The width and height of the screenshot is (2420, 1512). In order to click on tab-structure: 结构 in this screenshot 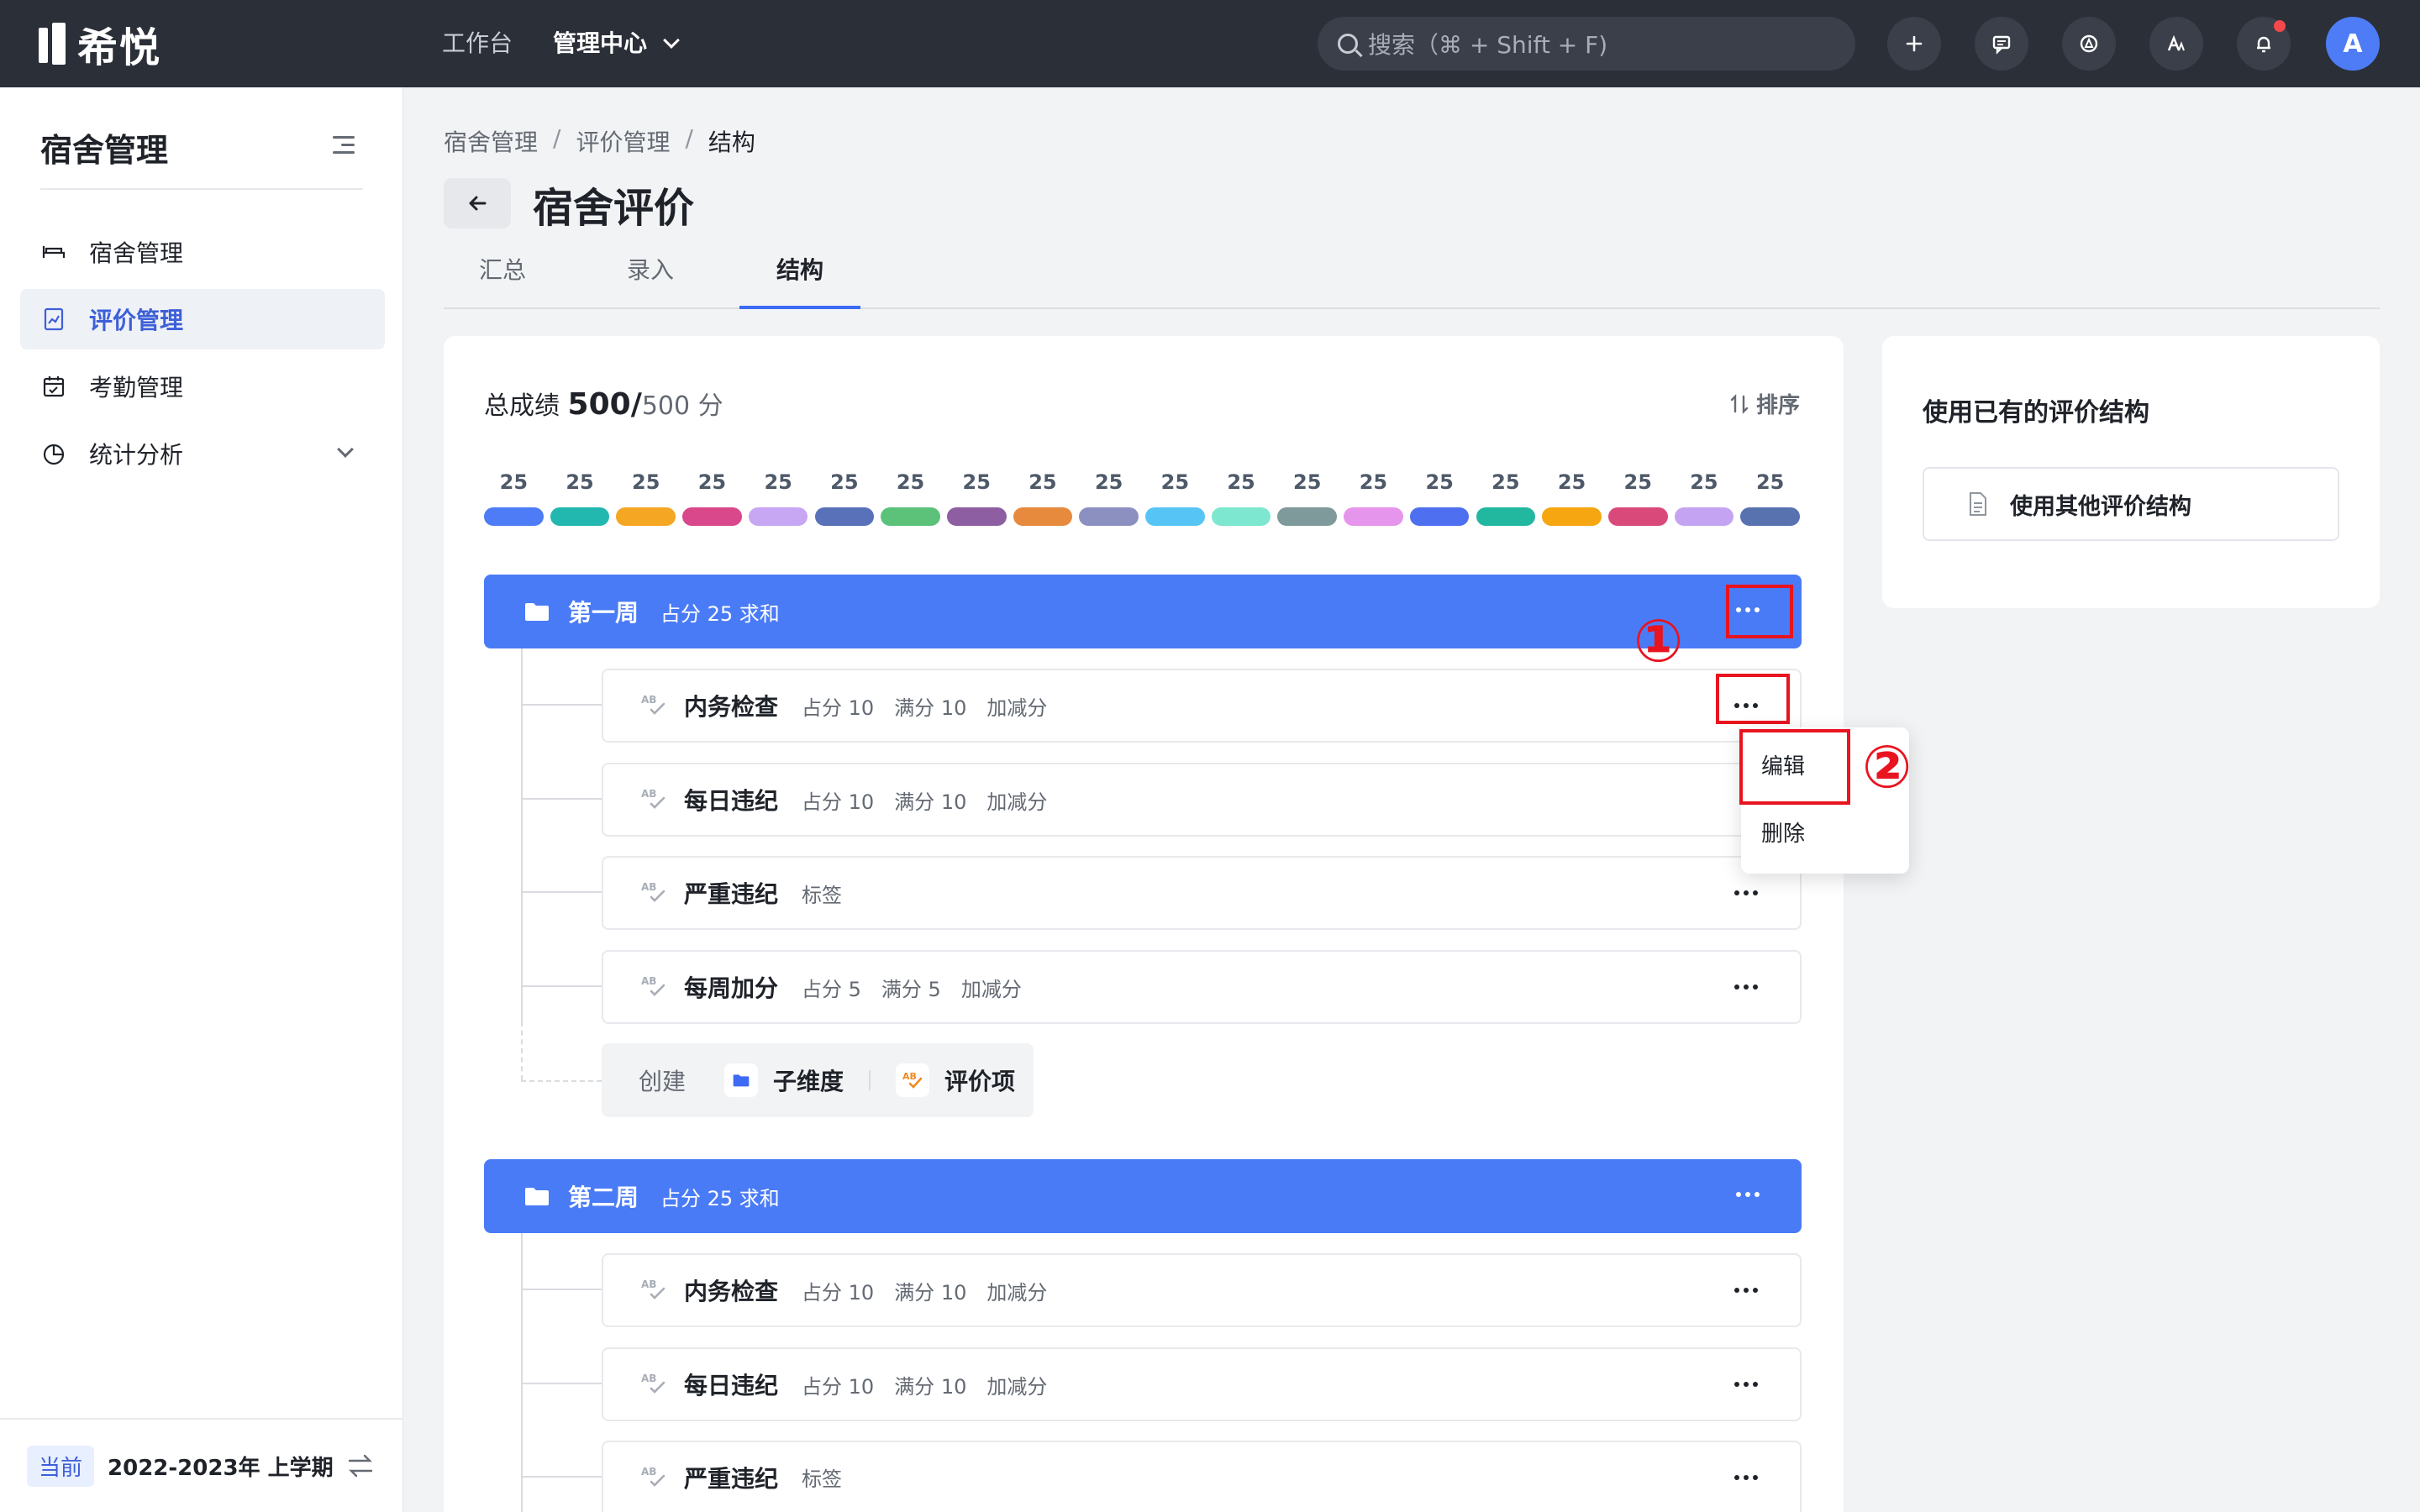, I will do `click(799, 280)`.